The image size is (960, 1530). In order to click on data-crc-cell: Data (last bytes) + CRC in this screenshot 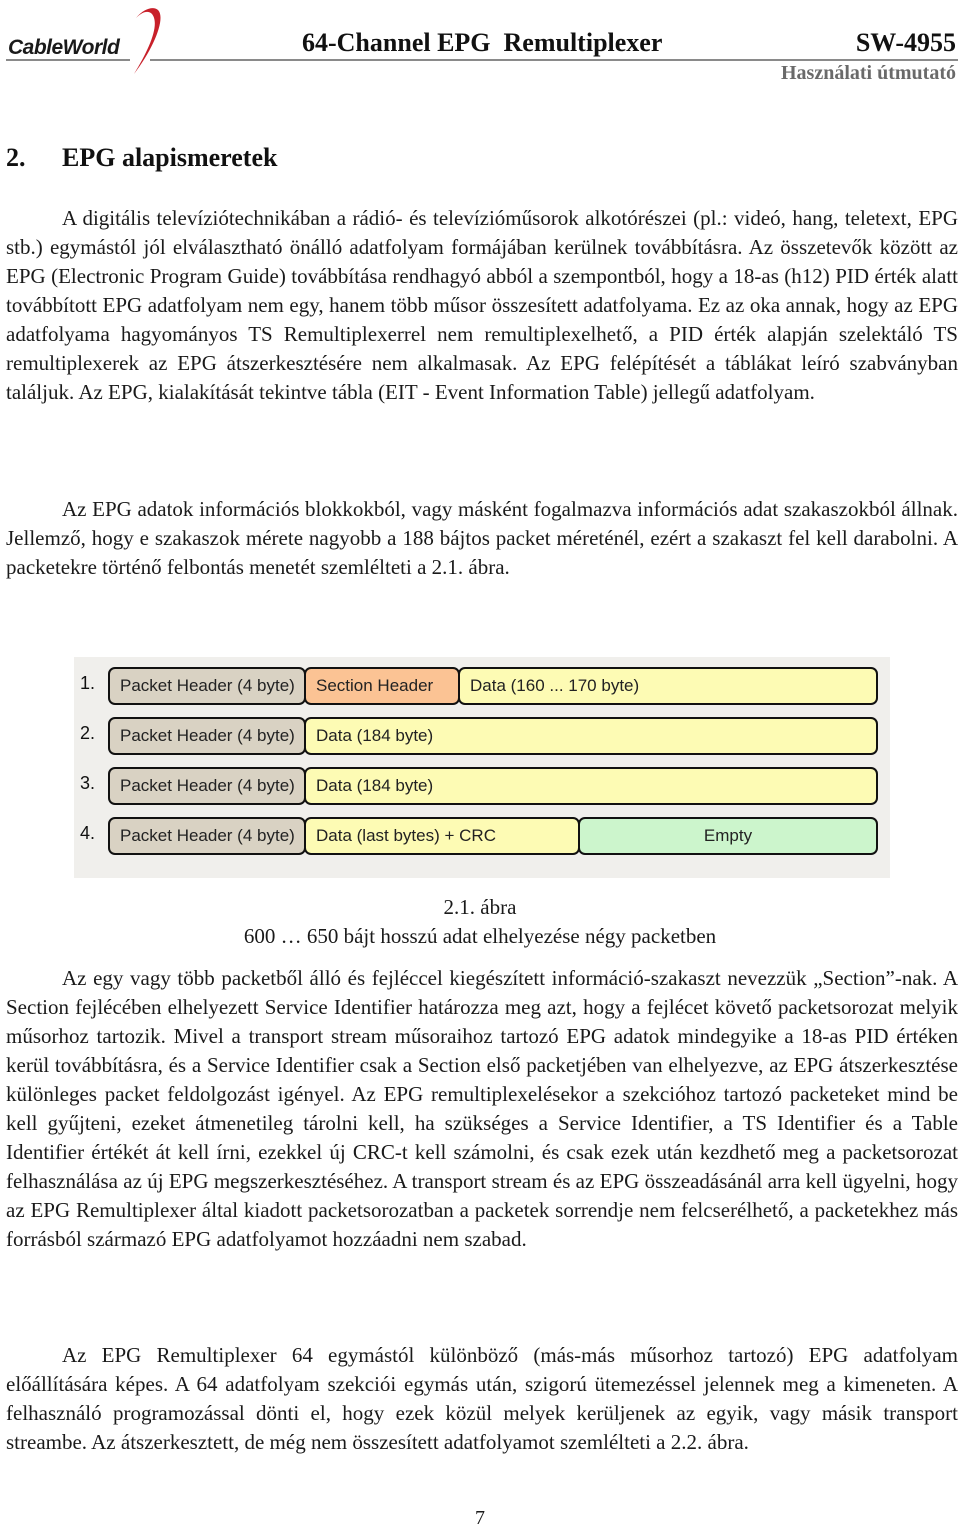, I will do `click(442, 836)`.